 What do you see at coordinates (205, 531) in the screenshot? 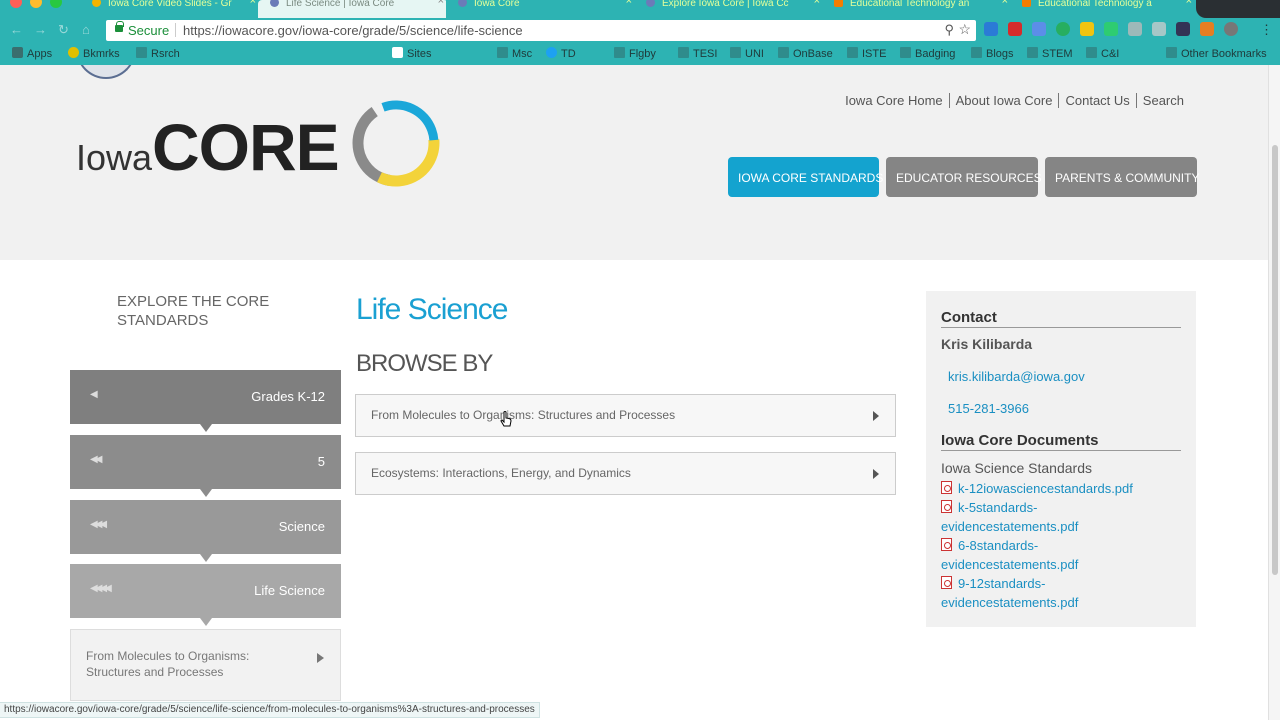
I see `crumb-subject: ◀◀◀ Science` at bounding box center [205, 531].